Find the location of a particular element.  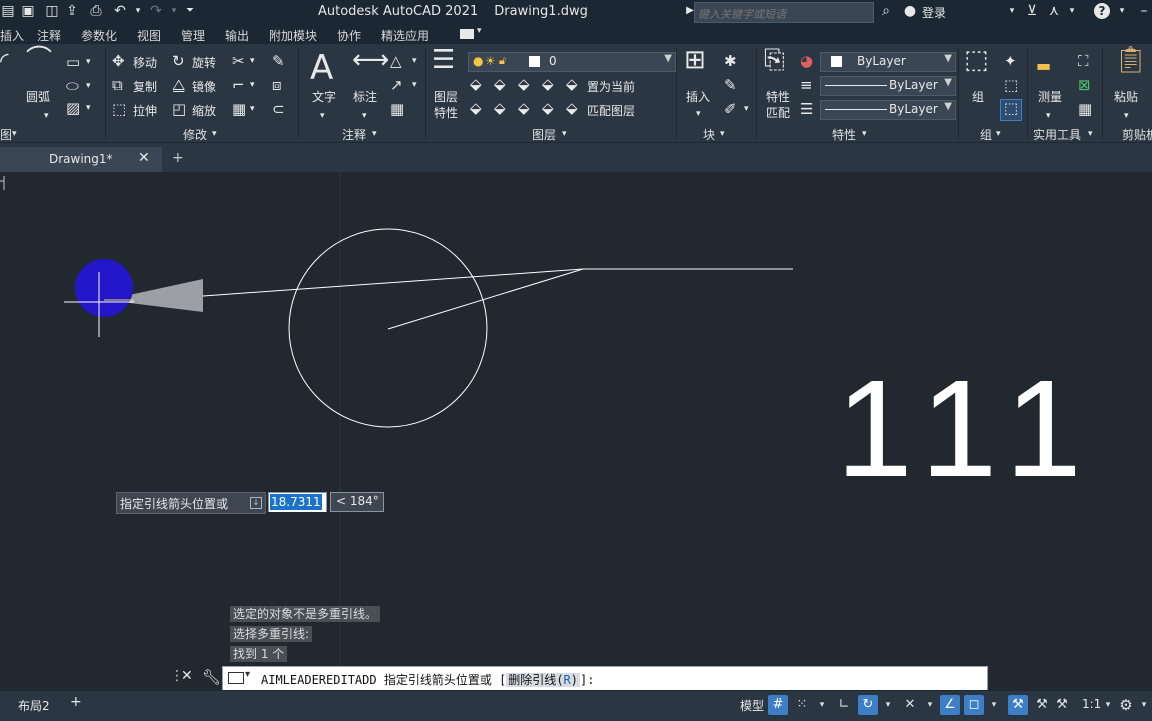

snap-dropdown-icon: ▾ is located at coordinates (822, 705).